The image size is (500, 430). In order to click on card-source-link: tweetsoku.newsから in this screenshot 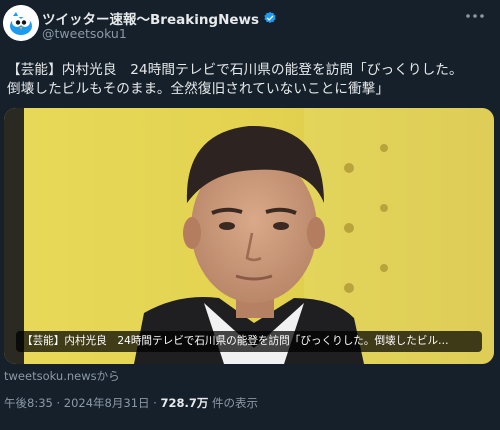, I will do `click(62, 376)`.